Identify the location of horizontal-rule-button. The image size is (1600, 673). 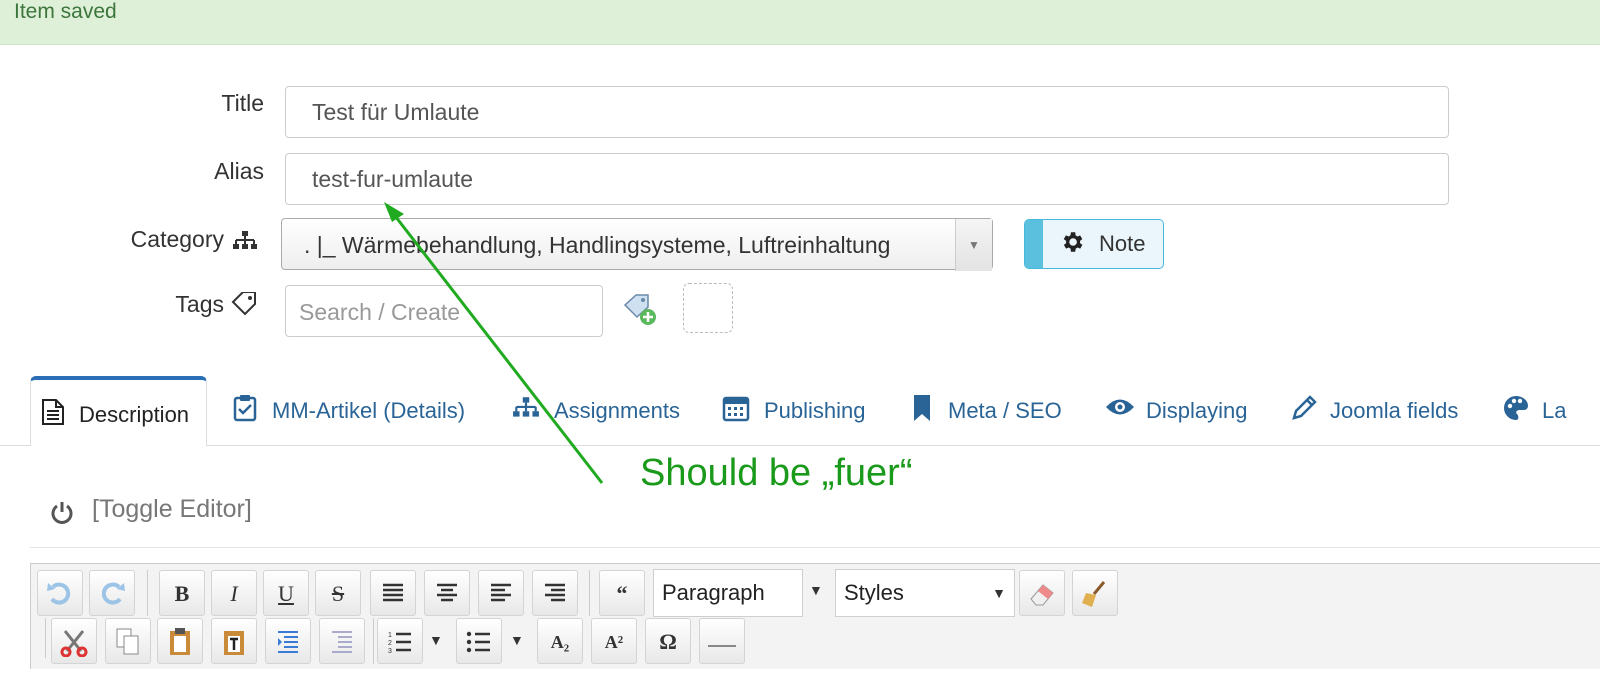
(722, 641).